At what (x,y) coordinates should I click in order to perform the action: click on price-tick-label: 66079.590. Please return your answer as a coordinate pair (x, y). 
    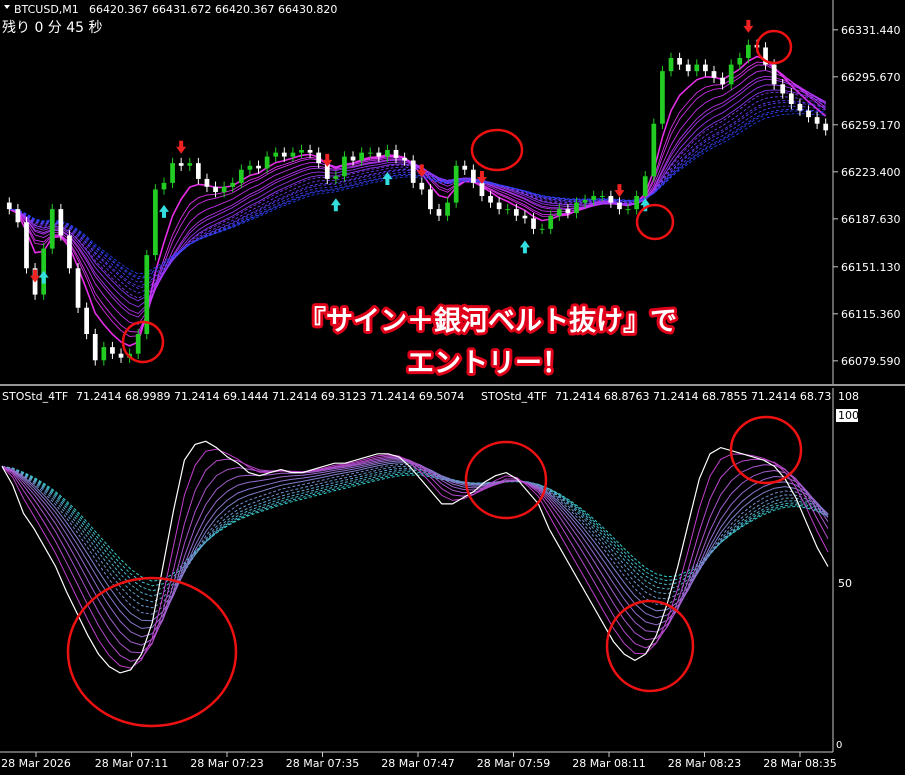
    Looking at the image, I should click on (871, 361).